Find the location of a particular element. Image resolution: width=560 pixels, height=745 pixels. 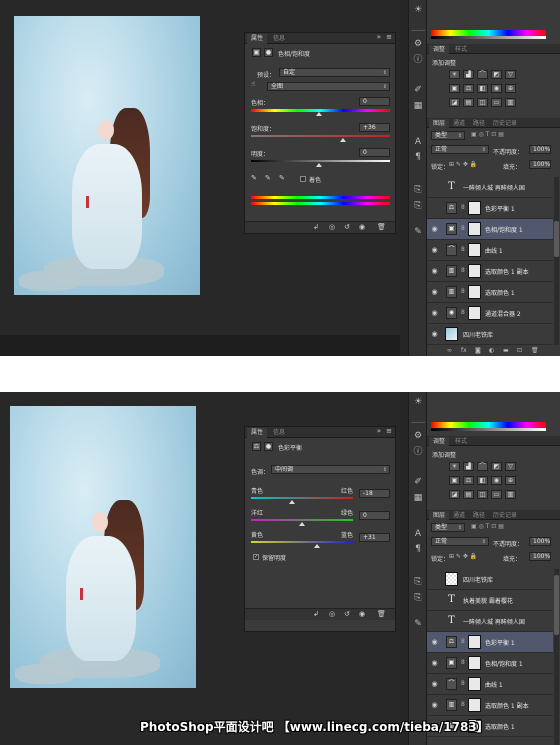

hue-sat-icon: ▣ is located at coordinates (454, 480).